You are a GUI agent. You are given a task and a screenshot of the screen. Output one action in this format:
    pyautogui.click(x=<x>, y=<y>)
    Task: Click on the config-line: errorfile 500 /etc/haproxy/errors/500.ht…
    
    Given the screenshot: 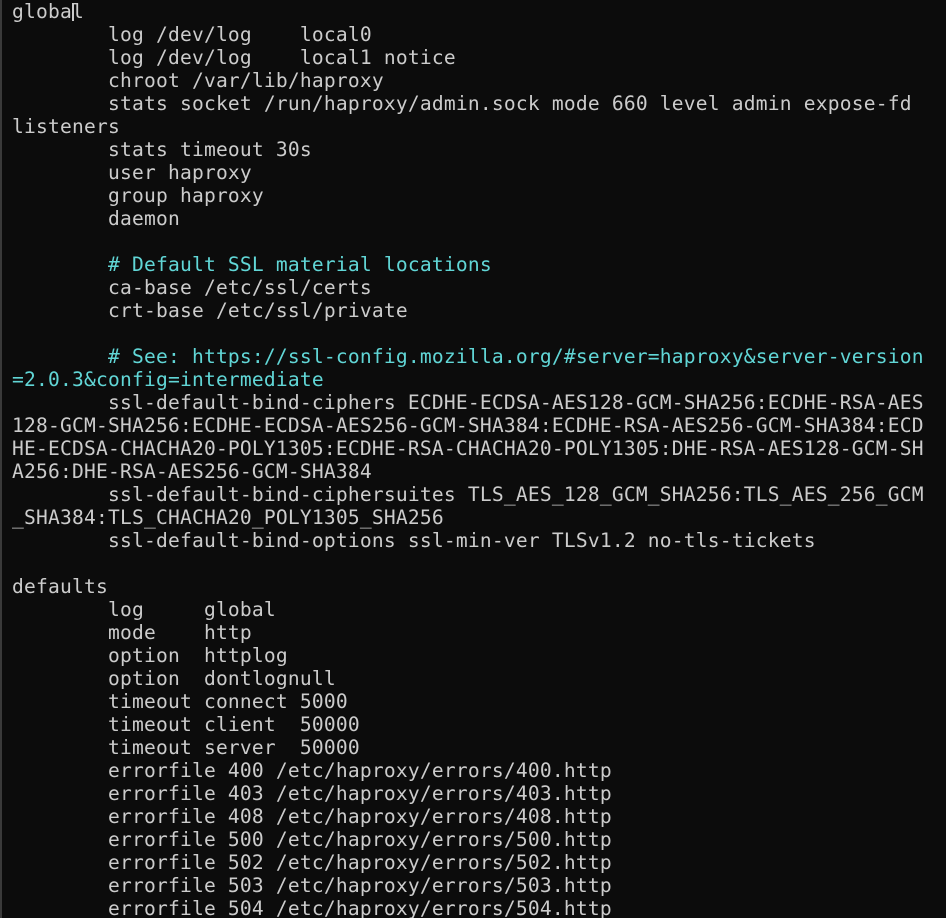 What is the action you would take?
    pyautogui.click(x=312, y=839)
    